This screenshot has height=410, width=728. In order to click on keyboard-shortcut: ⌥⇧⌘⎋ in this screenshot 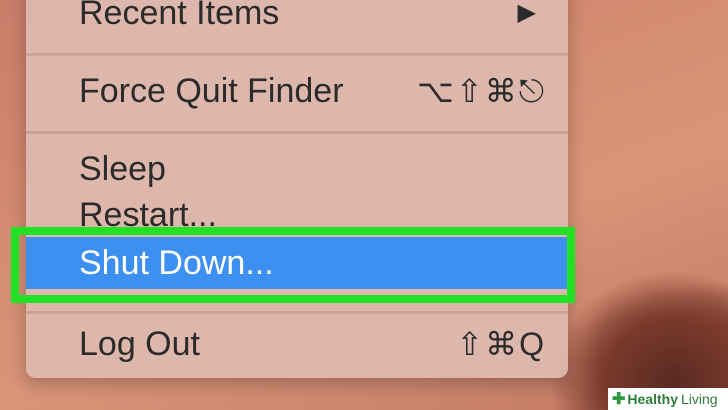, I will do `click(481, 91)`.